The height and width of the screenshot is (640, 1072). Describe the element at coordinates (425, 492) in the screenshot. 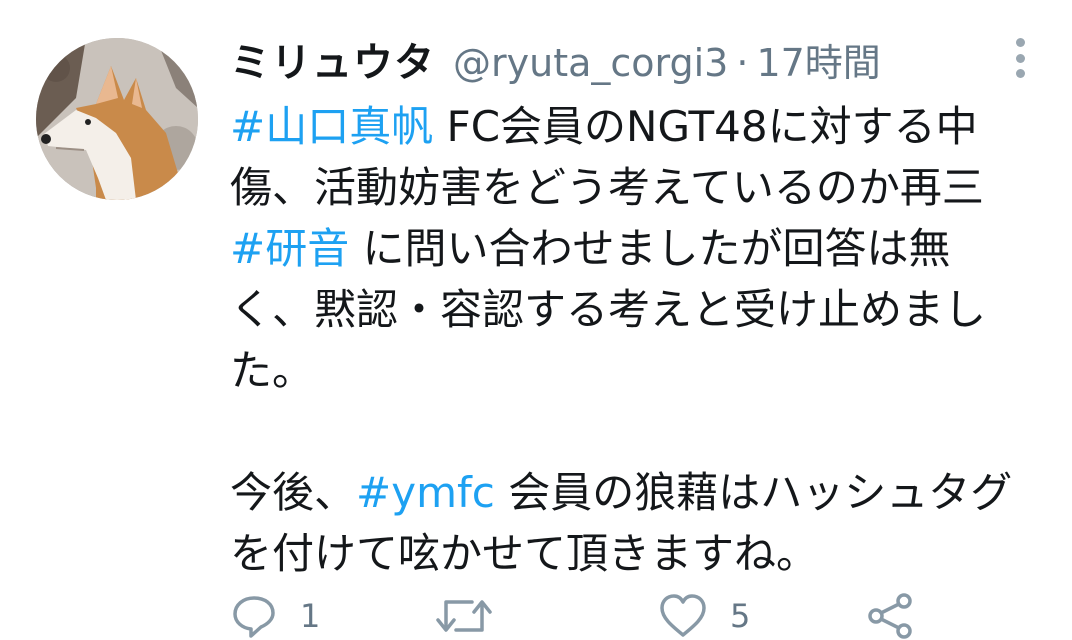

I see `hashtag-link: #ymfc` at that location.